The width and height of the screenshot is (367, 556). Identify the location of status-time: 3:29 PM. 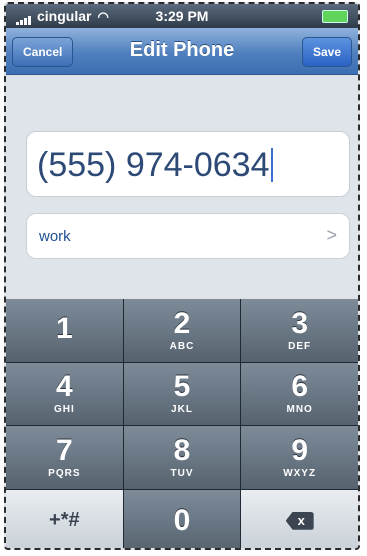
(182, 16).